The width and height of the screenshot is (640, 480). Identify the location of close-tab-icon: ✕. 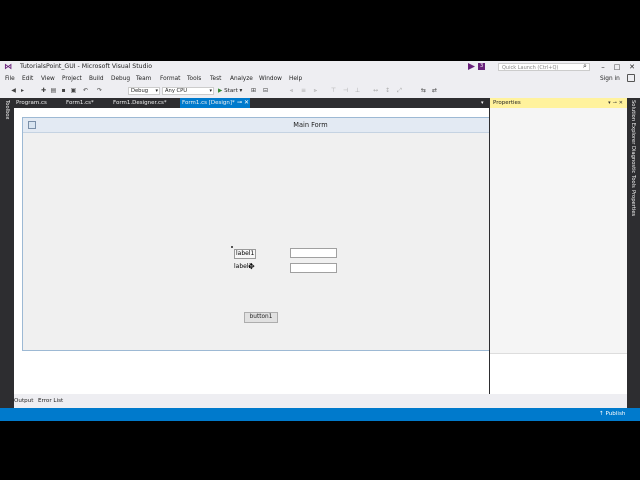
(246, 103).